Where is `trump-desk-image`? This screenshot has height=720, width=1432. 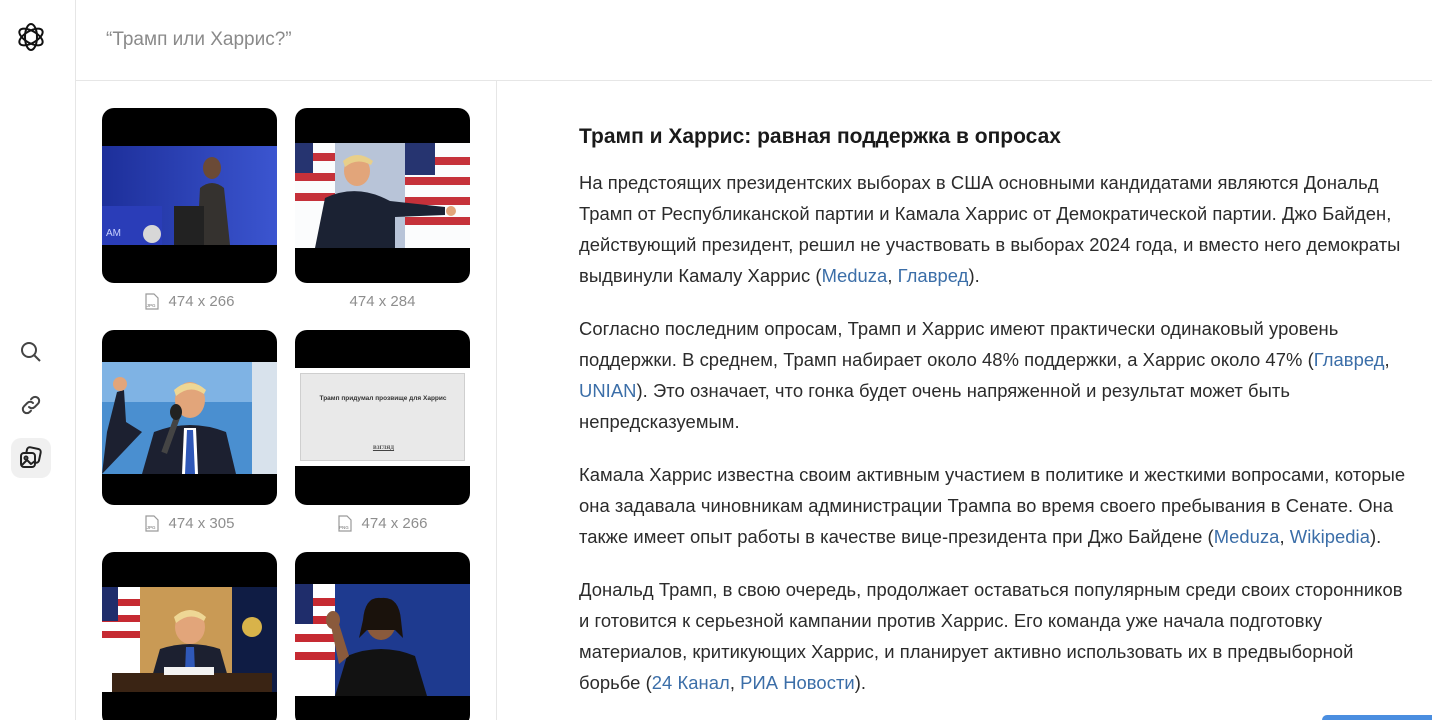
trump-desk-image is located at coordinates (189, 639).